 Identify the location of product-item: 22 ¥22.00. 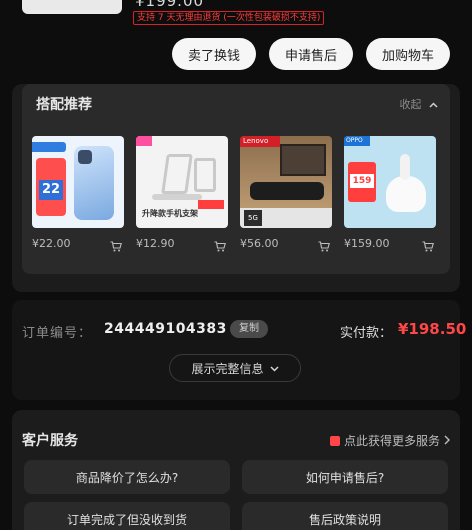
(78, 194).